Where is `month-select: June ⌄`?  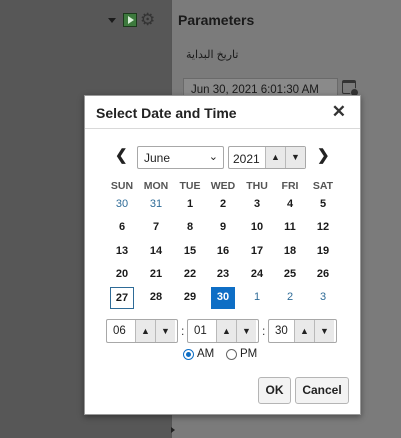
month-select: June ⌄ is located at coordinates (180, 157).